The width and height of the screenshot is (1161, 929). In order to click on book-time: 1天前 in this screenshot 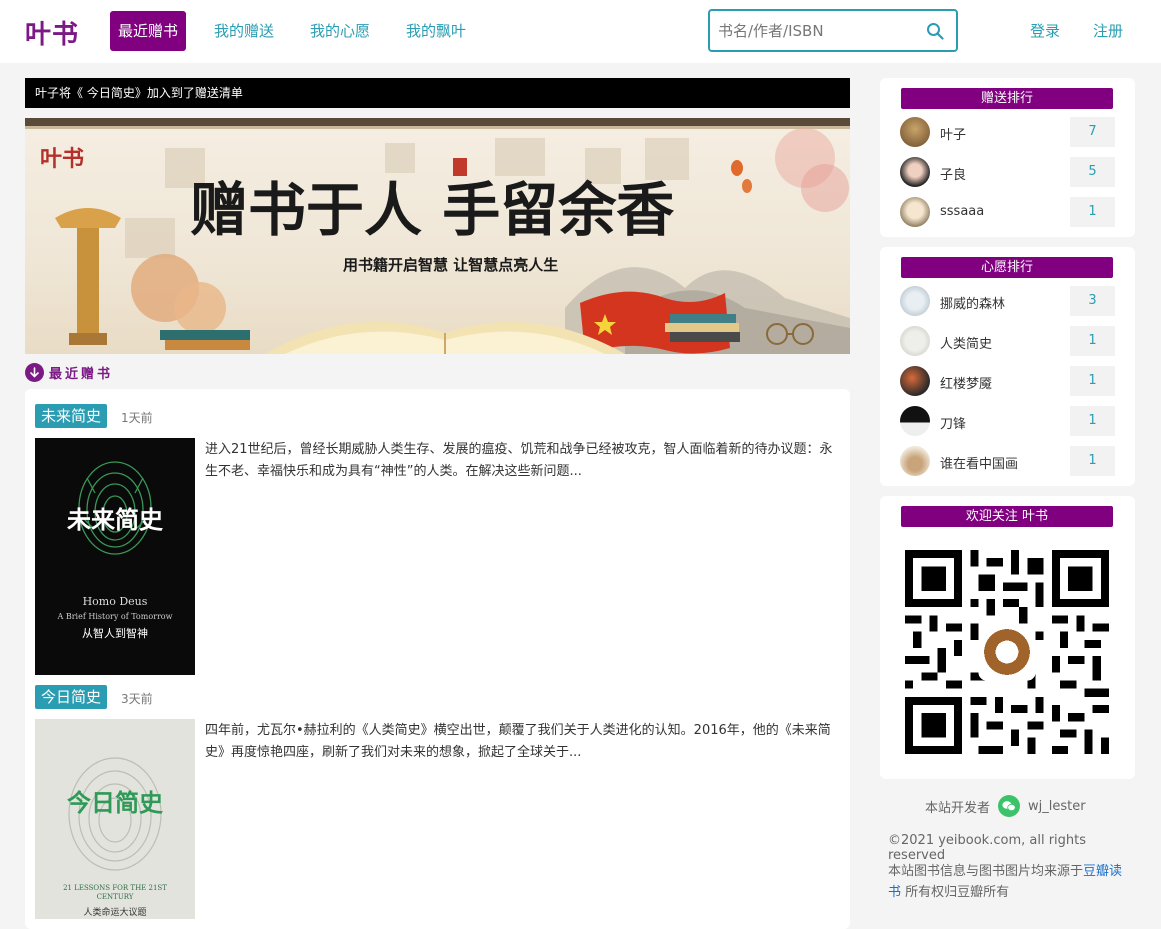, I will do `click(137, 418)`.